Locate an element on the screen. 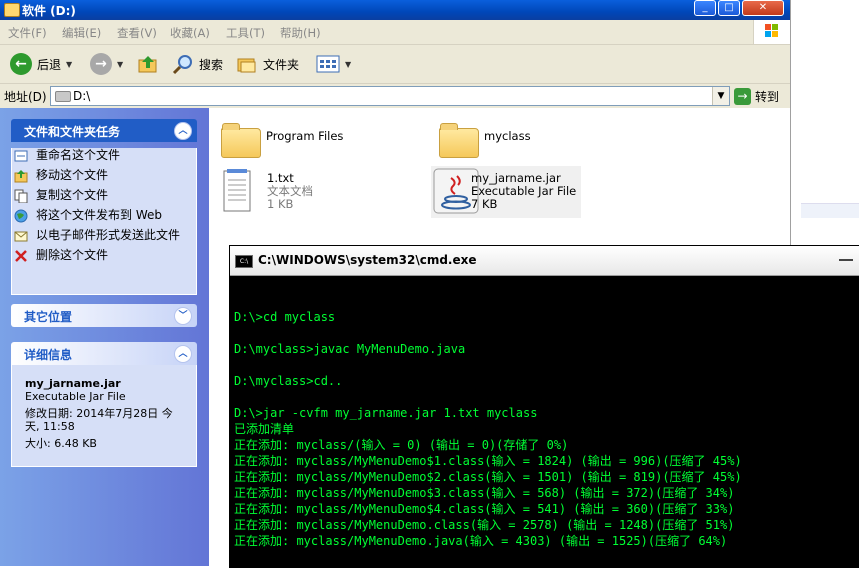  toolbar: ← 后退 ▼ → ▼ 搜索 文件夹 ▼ is located at coordinates (395, 64).